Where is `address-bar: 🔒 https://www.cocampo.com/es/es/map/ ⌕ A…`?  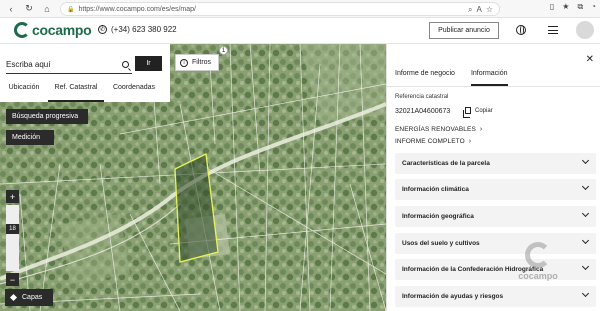
address-bar: 🔒 https://www.cocampo.com/es/es/map/ ⌕ A… is located at coordinates (280, 9).